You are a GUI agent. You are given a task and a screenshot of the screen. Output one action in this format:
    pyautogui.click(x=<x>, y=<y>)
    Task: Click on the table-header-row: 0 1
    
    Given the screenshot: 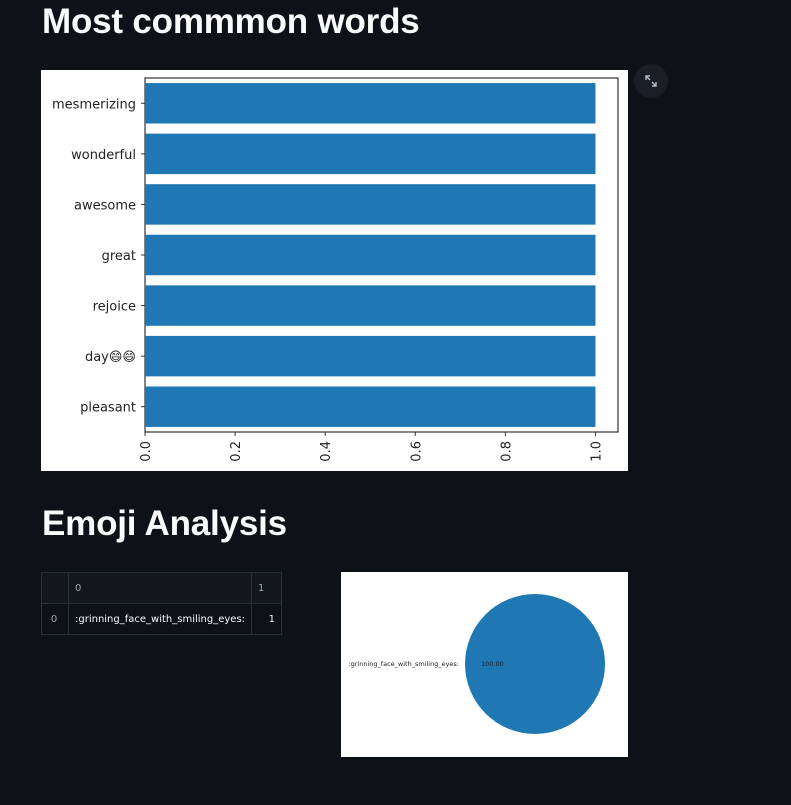 What is the action you would take?
    pyautogui.click(x=162, y=588)
    